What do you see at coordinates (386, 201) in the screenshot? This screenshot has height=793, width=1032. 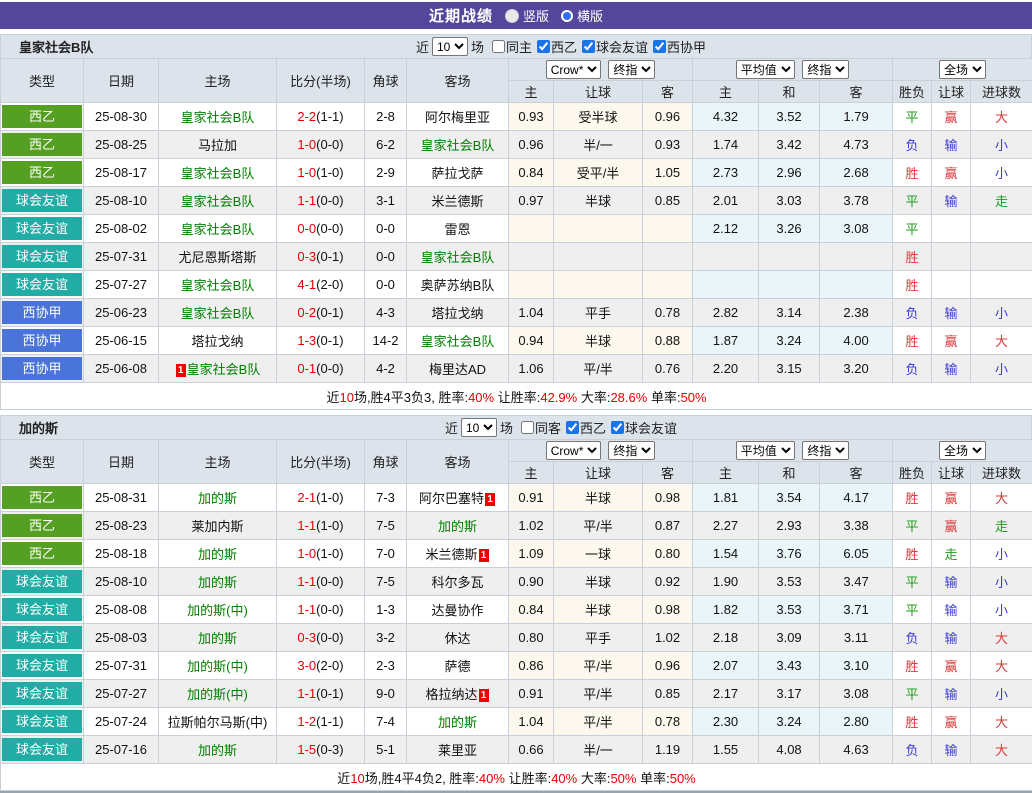 I see `corner-cell: 3-1` at bounding box center [386, 201].